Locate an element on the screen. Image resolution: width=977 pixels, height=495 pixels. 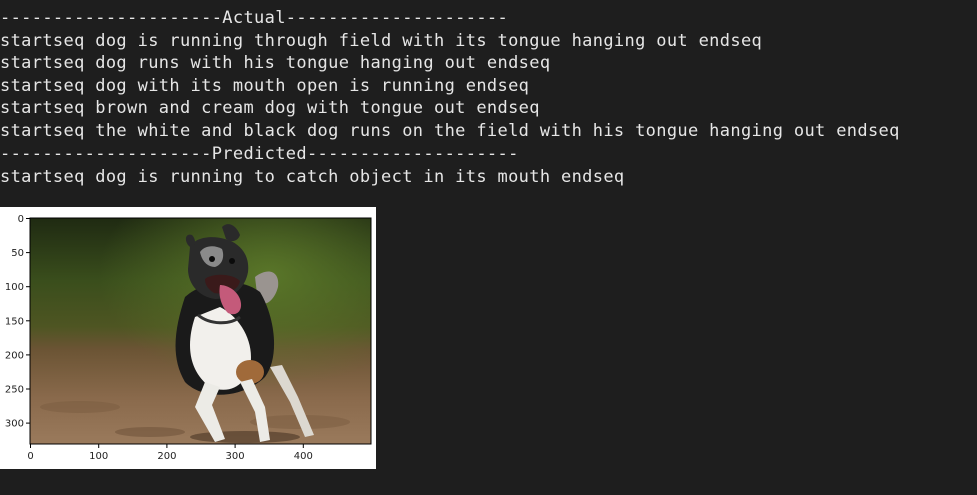
x-tick-label: 0 is located at coordinates (30, 456).